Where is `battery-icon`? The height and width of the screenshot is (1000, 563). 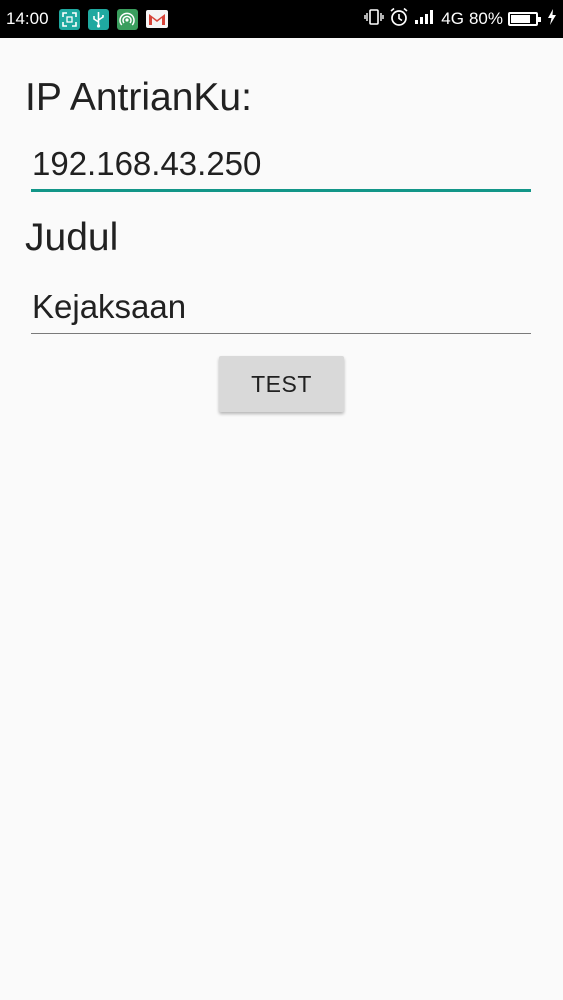
battery-icon is located at coordinates (524, 19).